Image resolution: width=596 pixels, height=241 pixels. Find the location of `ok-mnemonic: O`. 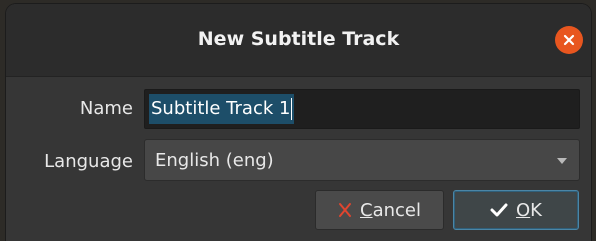

ok-mnemonic: O is located at coordinates (523, 210).